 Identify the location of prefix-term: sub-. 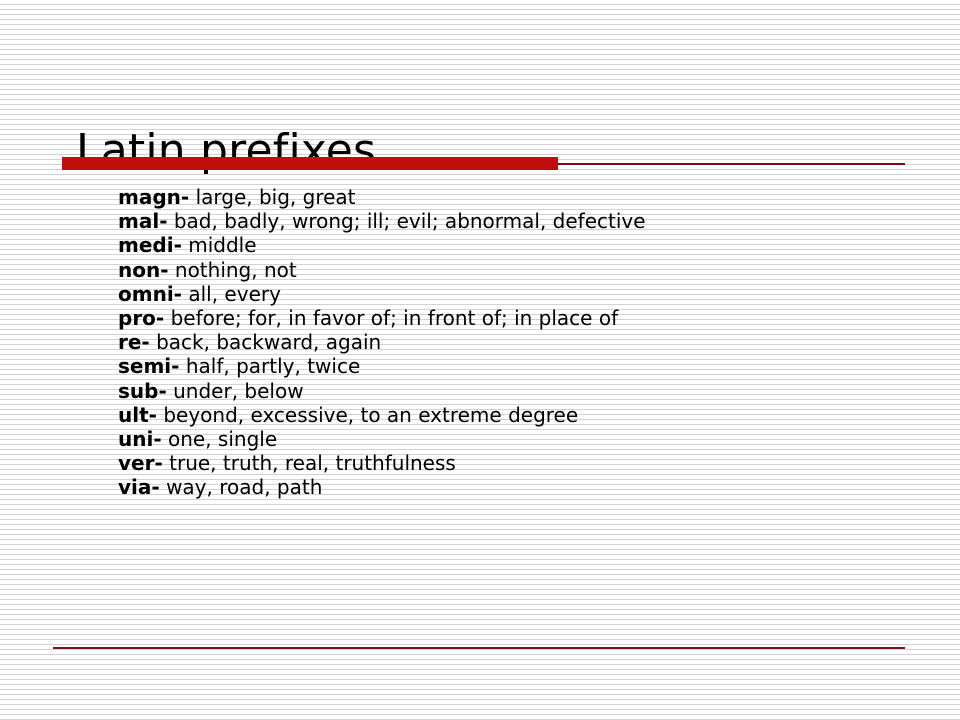
(142, 390).